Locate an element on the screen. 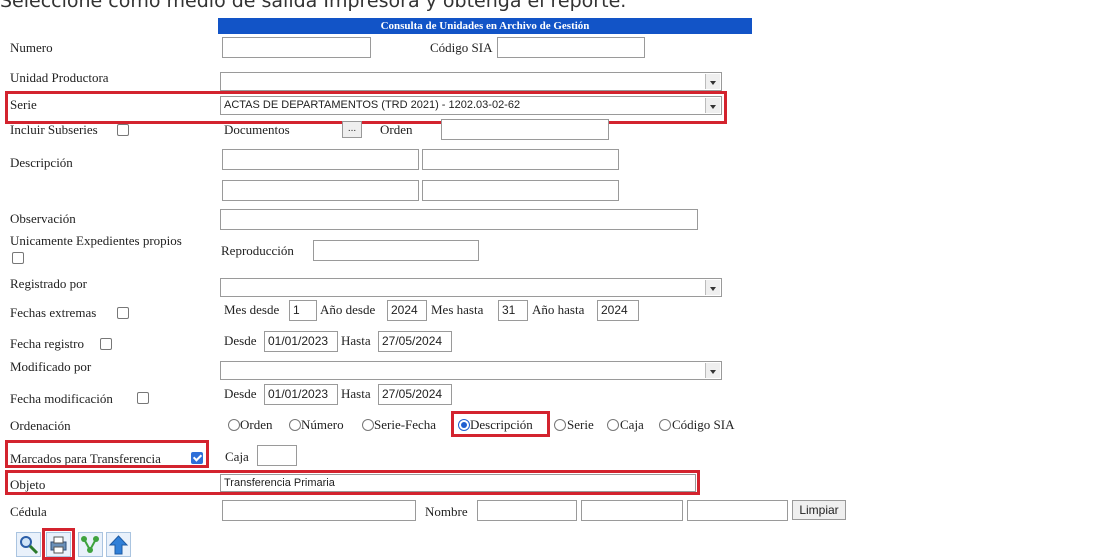  fecha-registro-checkbox is located at coordinates (106, 344).